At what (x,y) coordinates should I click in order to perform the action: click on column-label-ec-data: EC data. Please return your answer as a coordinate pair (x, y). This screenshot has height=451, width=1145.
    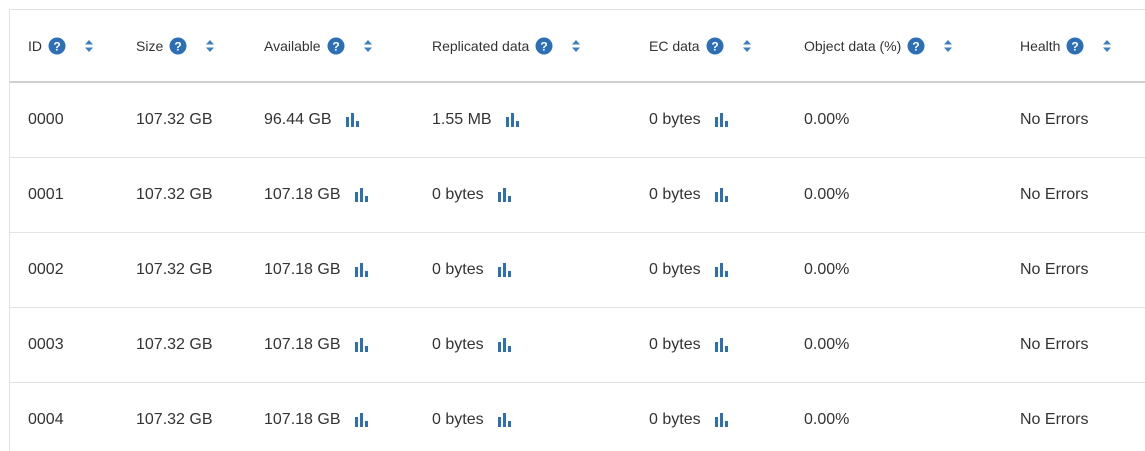
    Looking at the image, I should click on (674, 45).